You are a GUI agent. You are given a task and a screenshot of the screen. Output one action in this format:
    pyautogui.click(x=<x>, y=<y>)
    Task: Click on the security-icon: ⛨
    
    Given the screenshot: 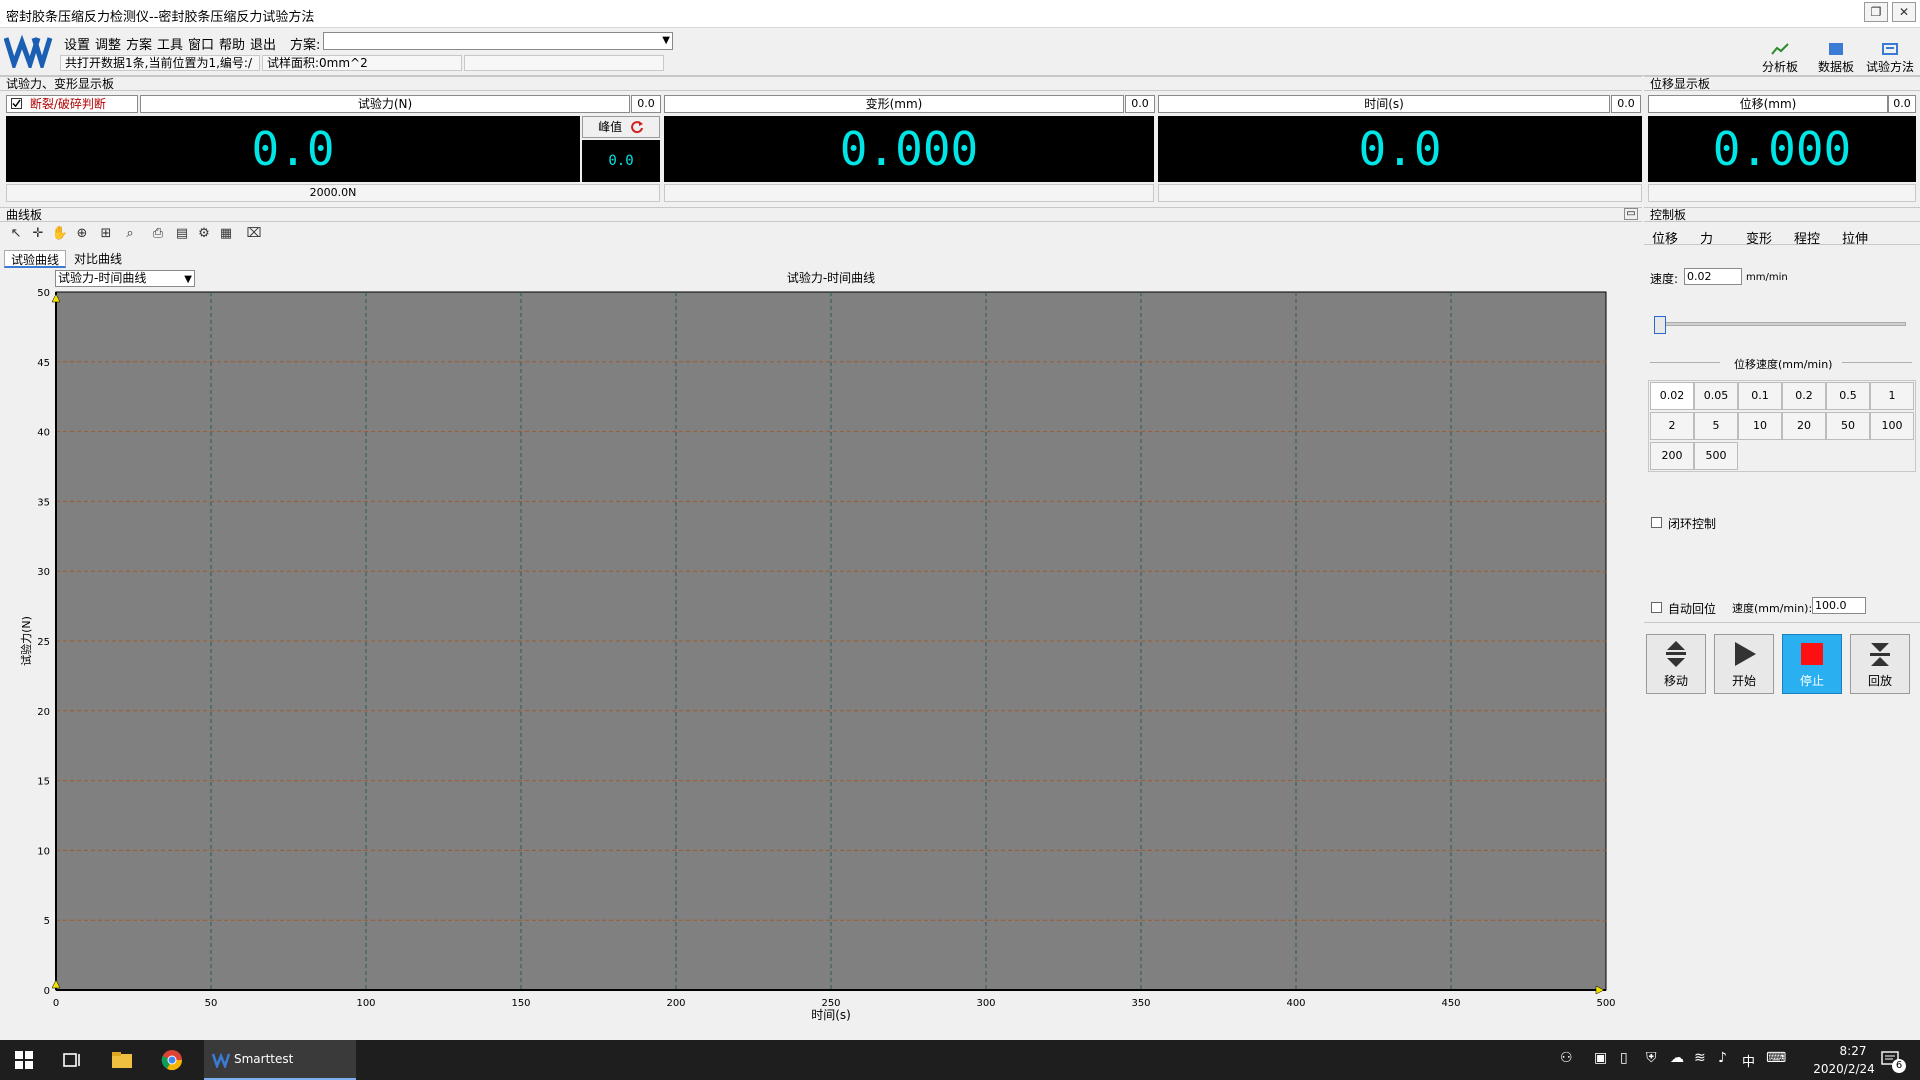 What is the action you would take?
    pyautogui.click(x=1651, y=1058)
    